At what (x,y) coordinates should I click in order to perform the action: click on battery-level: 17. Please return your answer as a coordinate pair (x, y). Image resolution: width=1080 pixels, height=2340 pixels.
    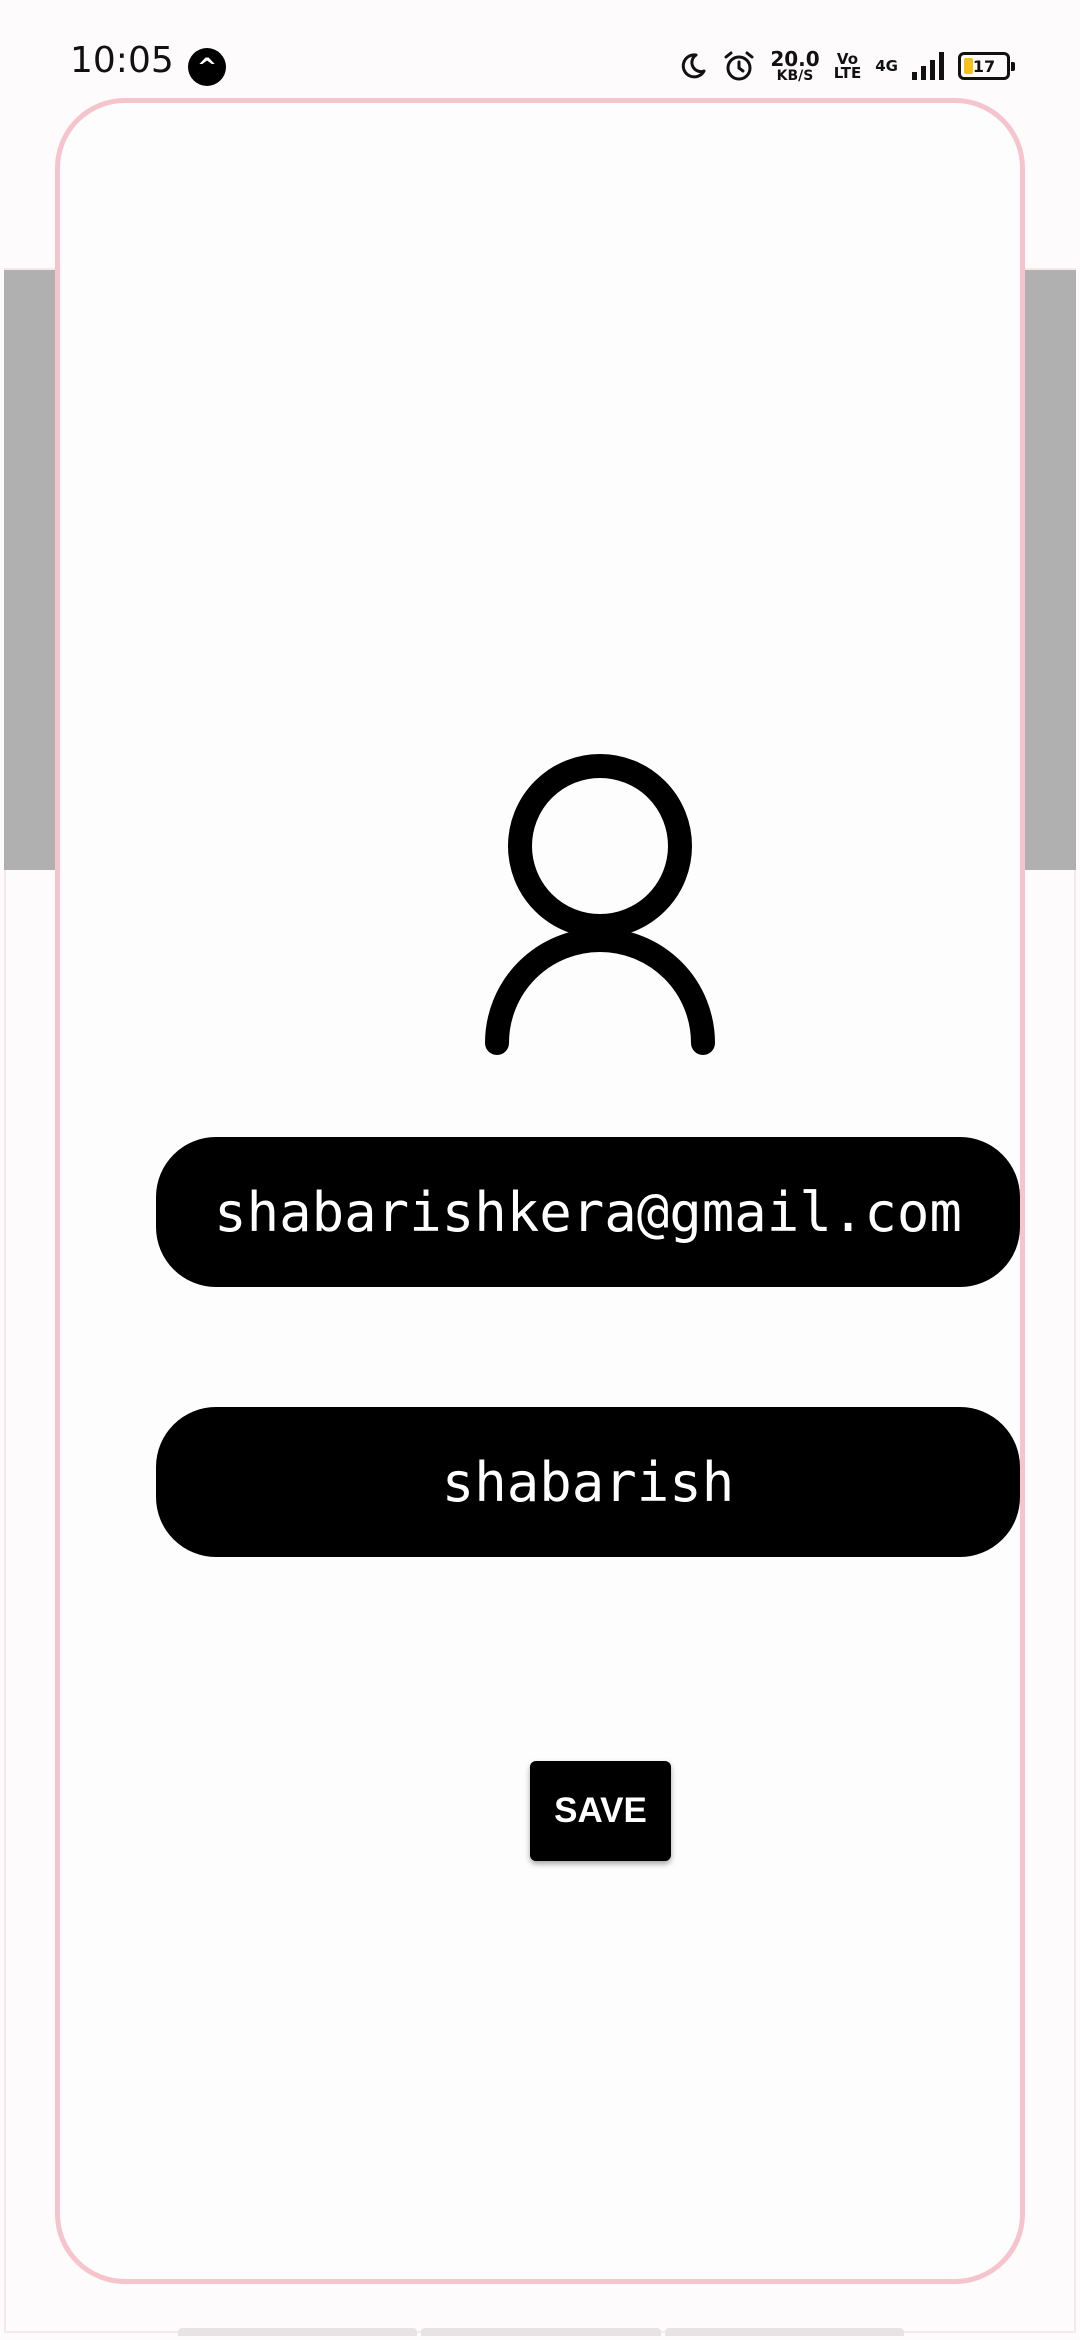
    Looking at the image, I should click on (984, 66).